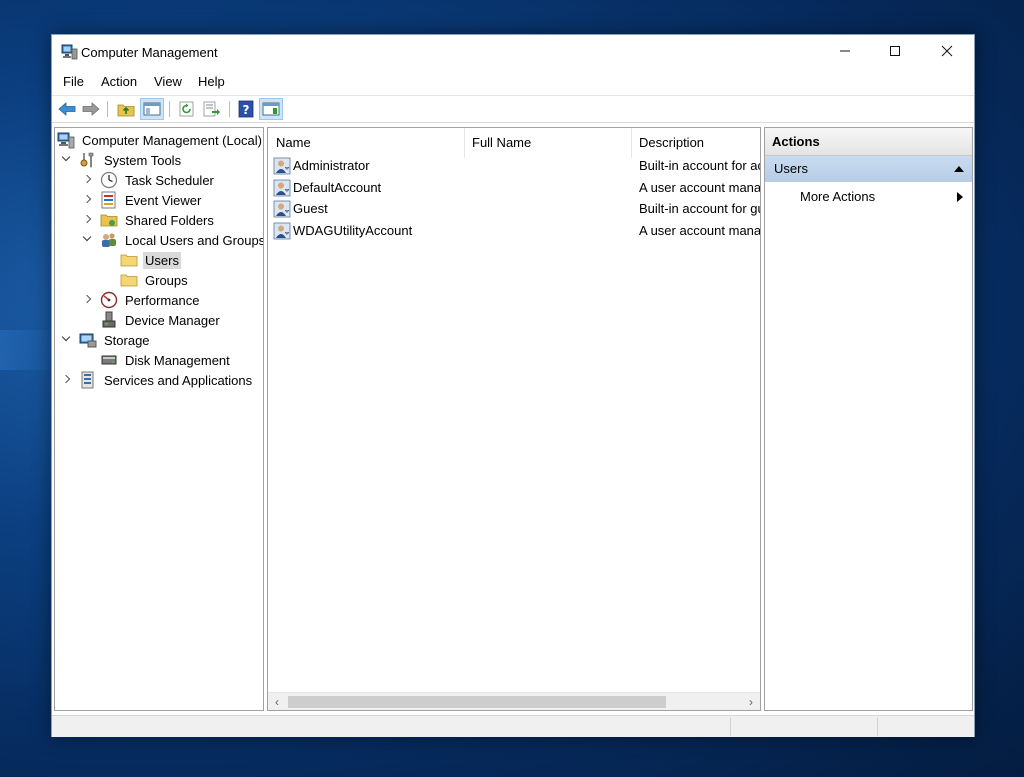  I want to click on tree-item-event-viewer: Event Viewer, so click(142, 200).